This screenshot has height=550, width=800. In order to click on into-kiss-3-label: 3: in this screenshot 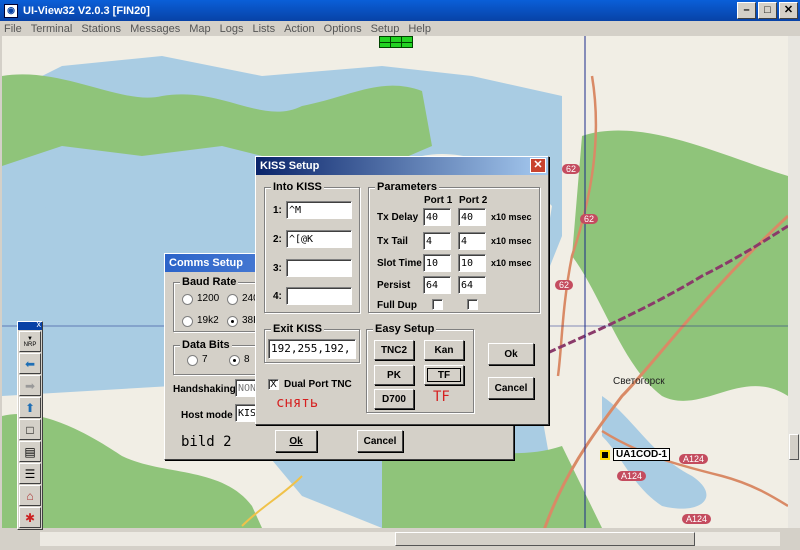, I will do `click(277, 268)`.